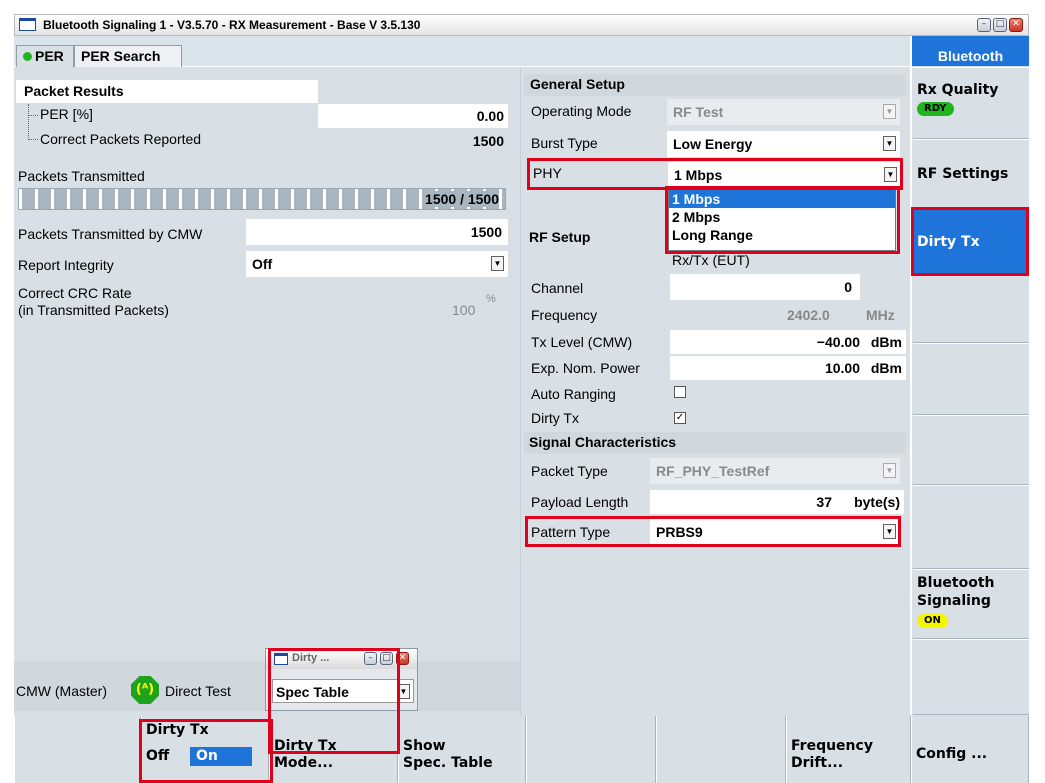 This screenshot has height=783, width=1045. Describe the element at coordinates (963, 174) in the screenshot. I see `rf-settings-label: RF Settings` at that location.